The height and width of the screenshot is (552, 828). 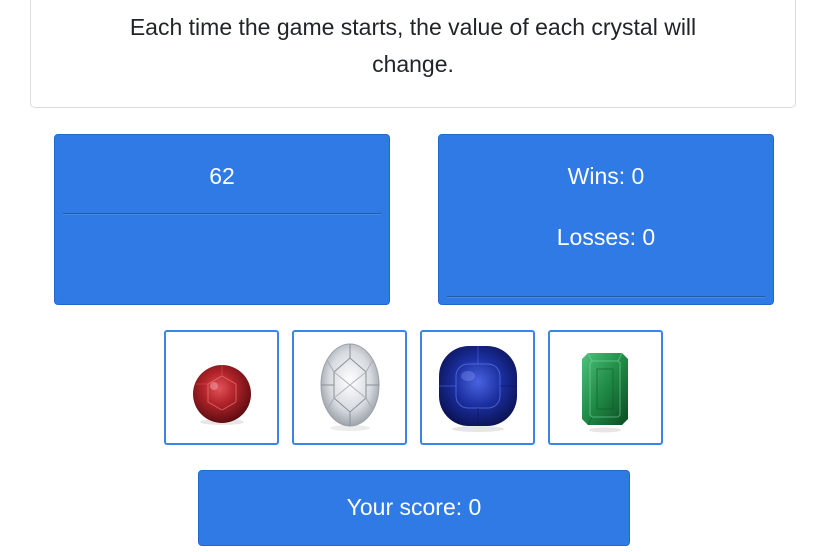 What do you see at coordinates (222, 219) in the screenshot?
I see `target-number-panel: 62` at bounding box center [222, 219].